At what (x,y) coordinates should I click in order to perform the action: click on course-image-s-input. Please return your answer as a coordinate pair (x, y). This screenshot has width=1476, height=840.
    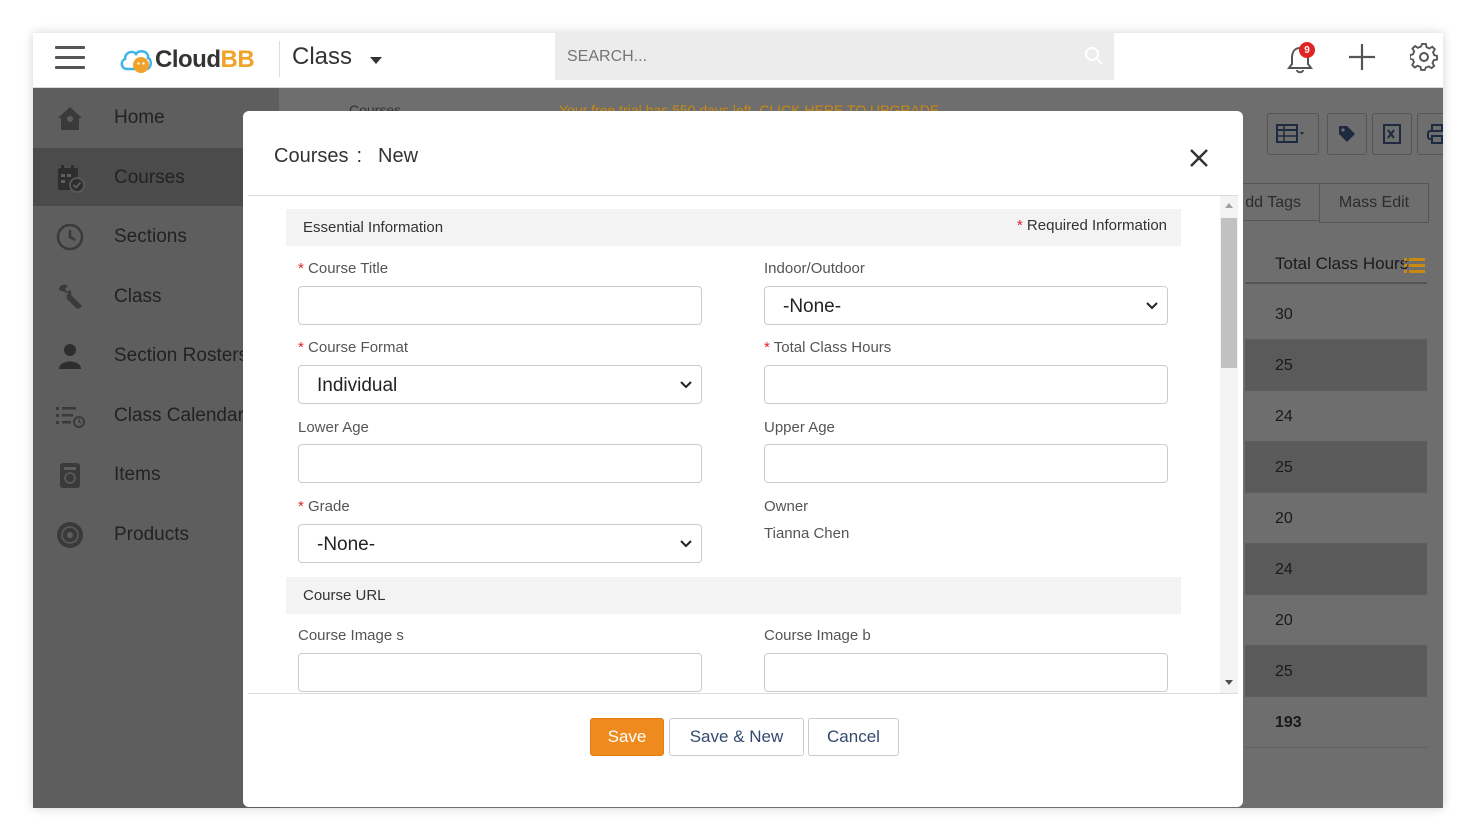
    Looking at the image, I should click on (500, 672).